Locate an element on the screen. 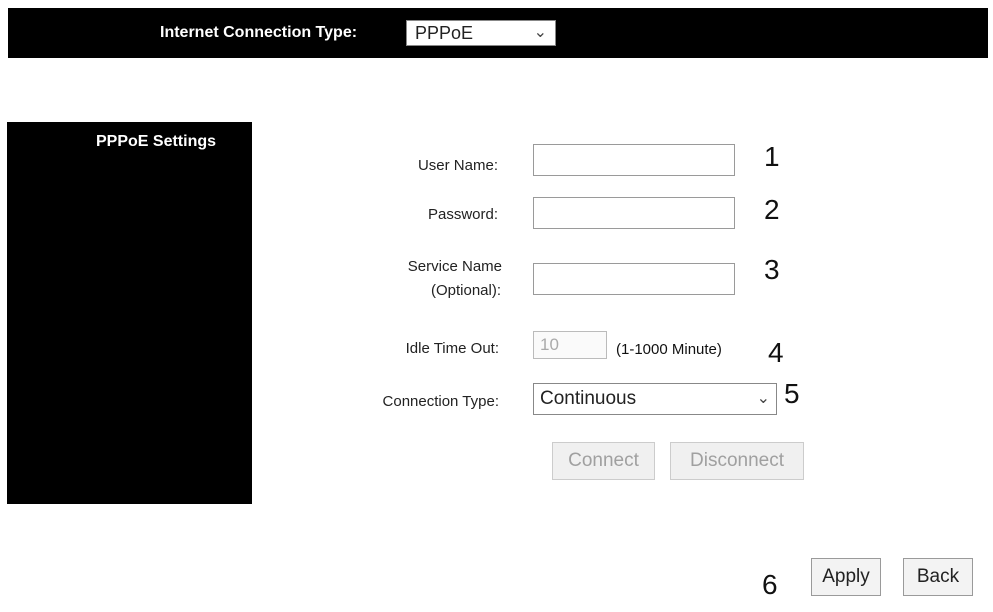 Image resolution: width=993 pixels, height=612 pixels. connection-type-value: Continuous is located at coordinates (588, 398).